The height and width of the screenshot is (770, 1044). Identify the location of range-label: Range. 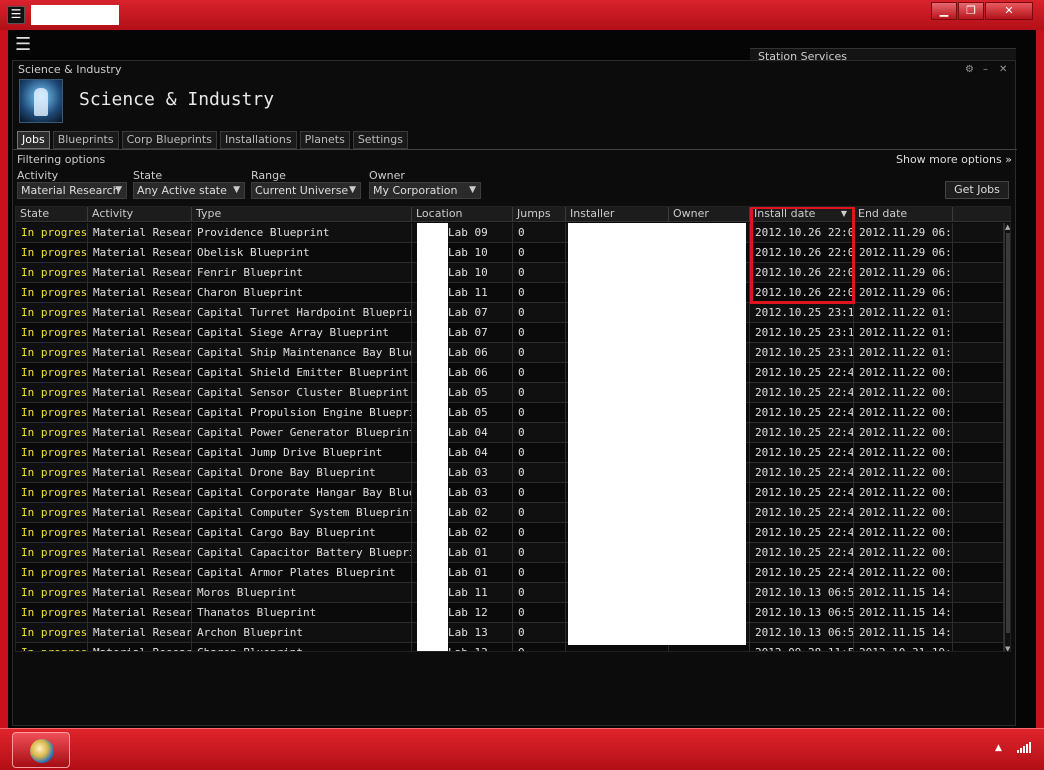
(268, 175).